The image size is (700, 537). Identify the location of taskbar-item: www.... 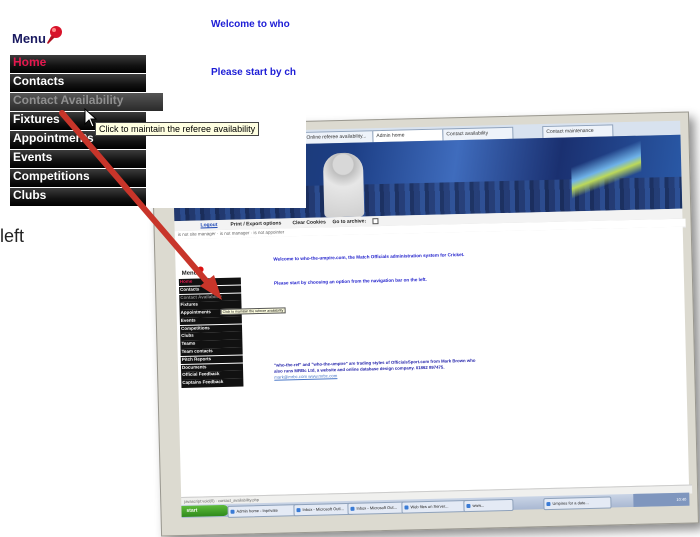
(488, 505).